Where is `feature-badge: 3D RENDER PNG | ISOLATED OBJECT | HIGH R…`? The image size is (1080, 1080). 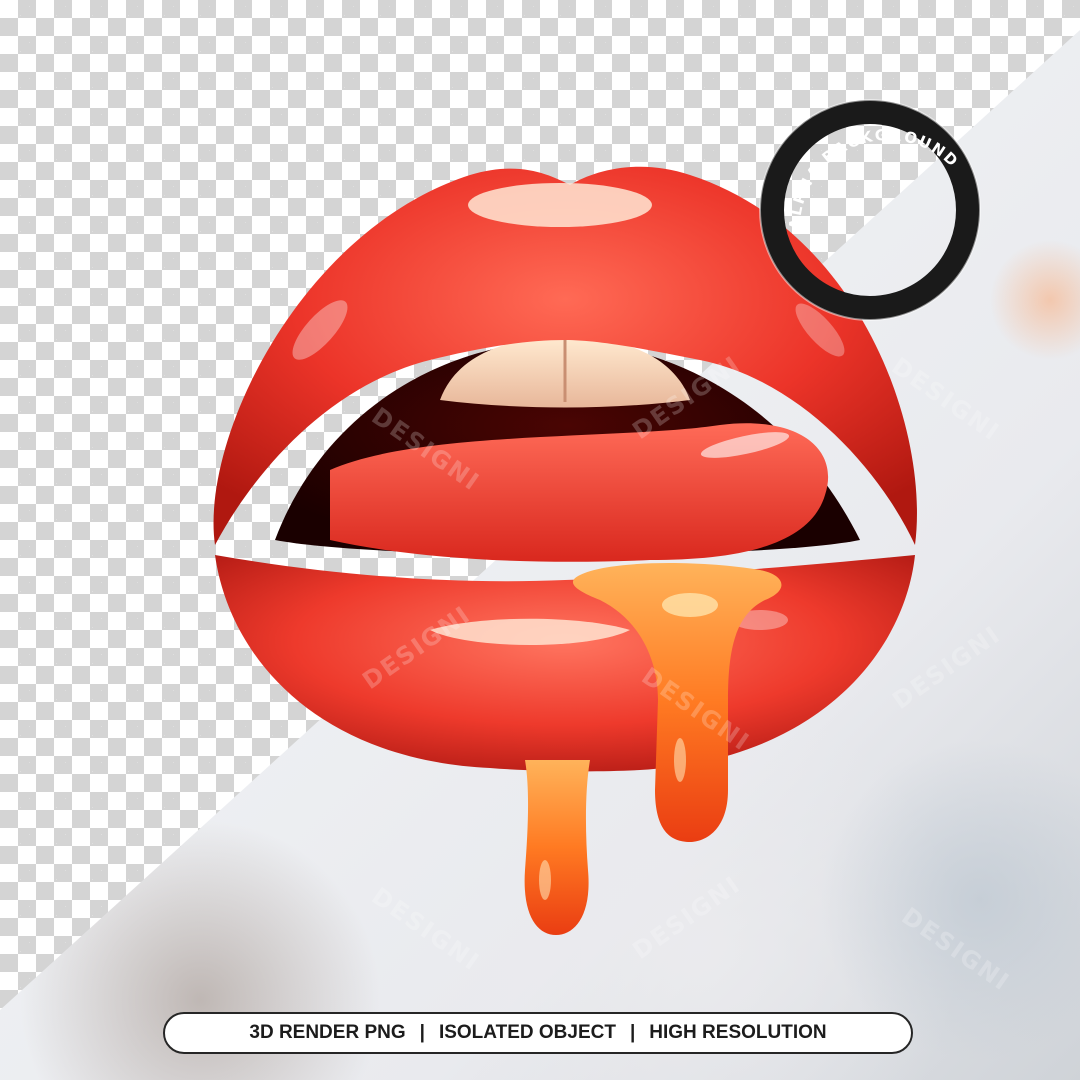 feature-badge: 3D RENDER PNG | ISOLATED OBJECT | HIGH R… is located at coordinates (538, 1033).